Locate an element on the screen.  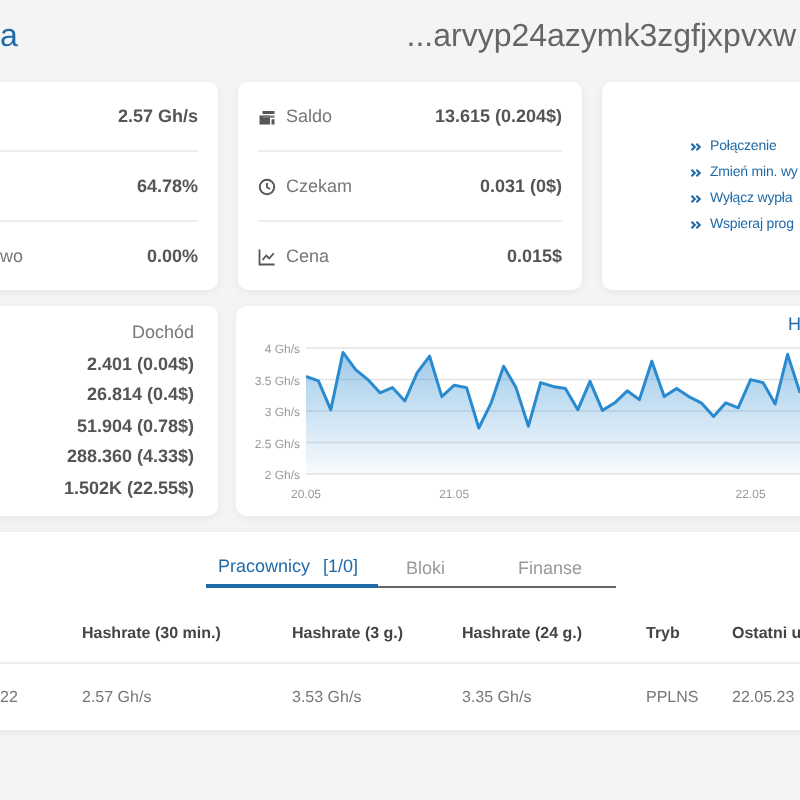
coins-icon is located at coordinates (267, 116).